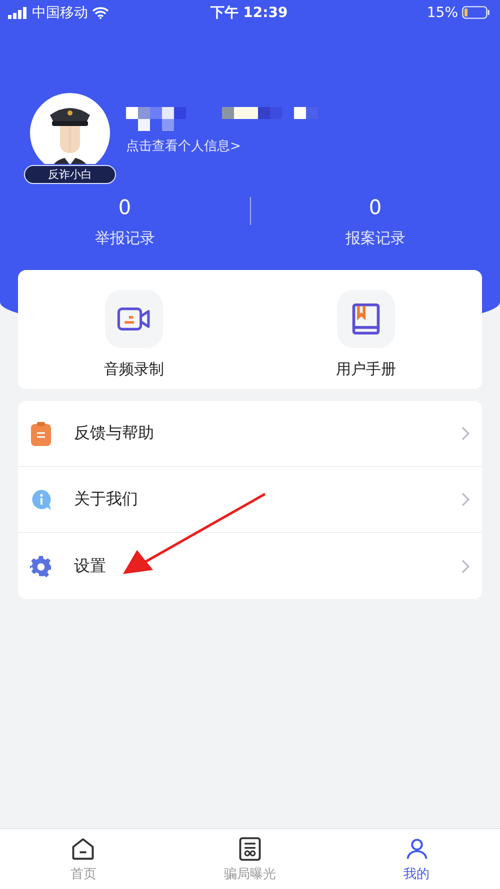 The width and height of the screenshot is (500, 889). I want to click on carrier-name: 中国移动, so click(60, 13).